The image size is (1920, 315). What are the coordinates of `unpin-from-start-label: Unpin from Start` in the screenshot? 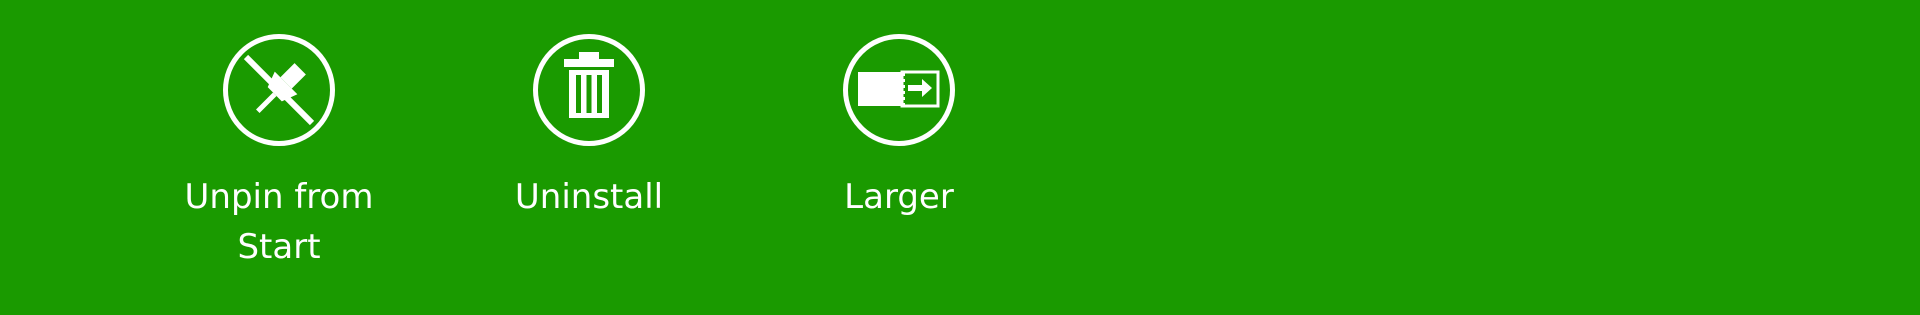 It's located at (279, 222).